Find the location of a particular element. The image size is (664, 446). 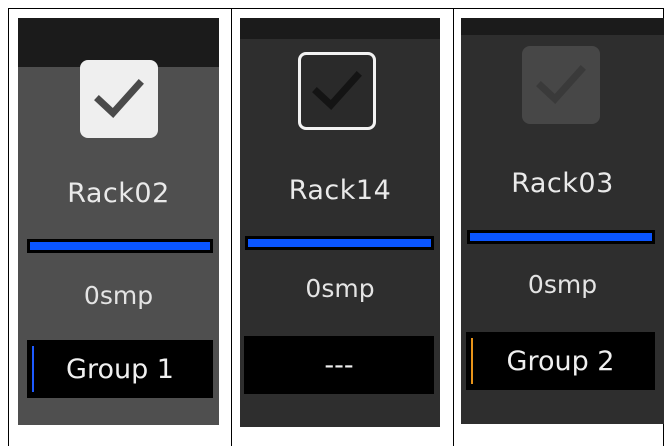

channel-name: Rack03 is located at coordinates (562, 183).